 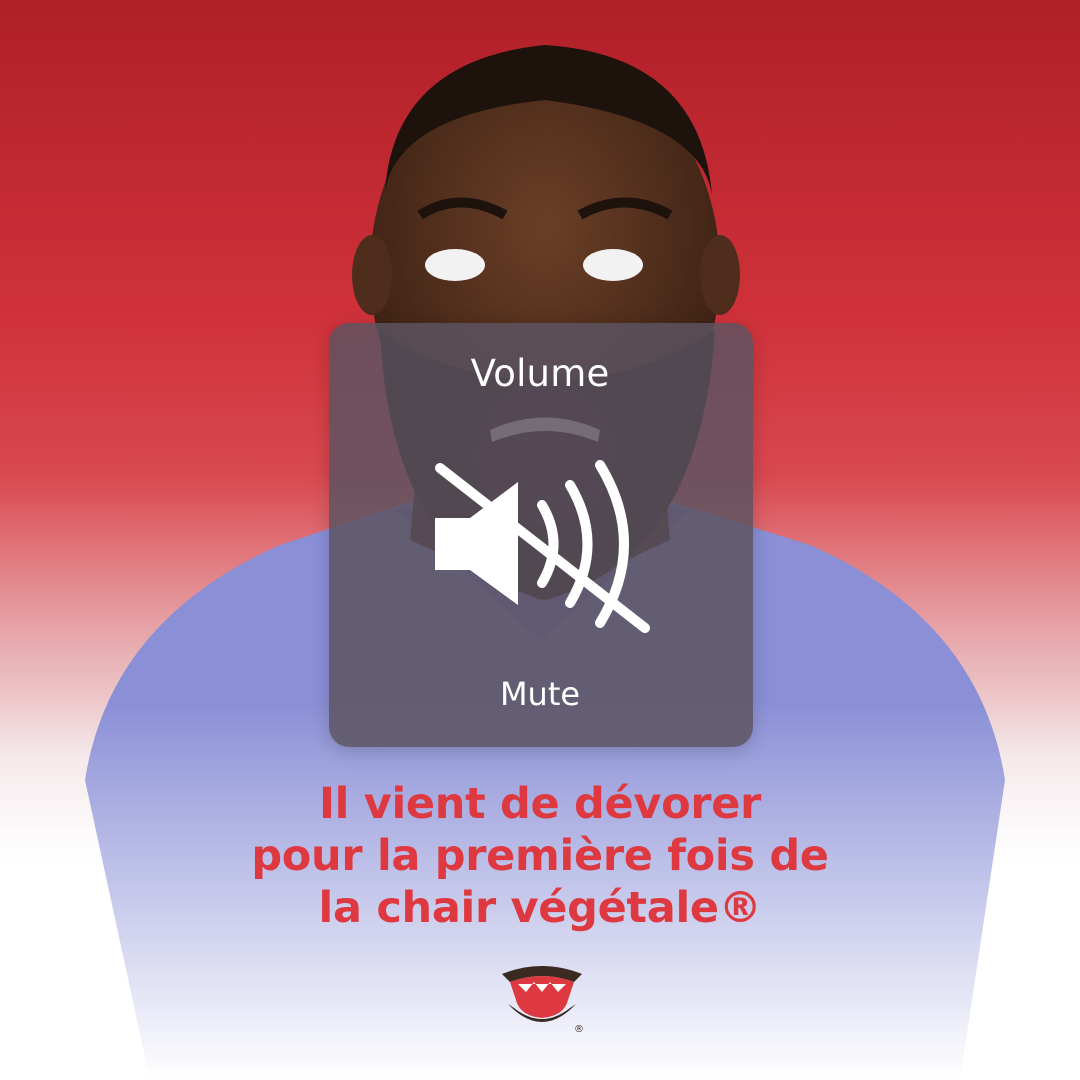 I want to click on hud-title: Volume, so click(x=540, y=373).